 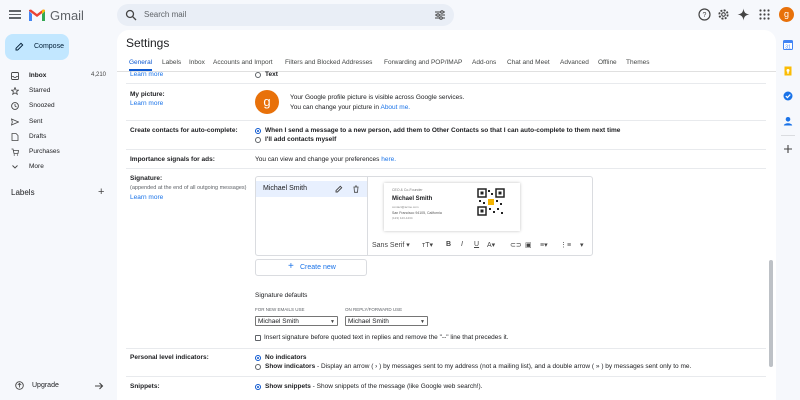 I want to click on scrollbar-thumb, so click(x=771, y=313).